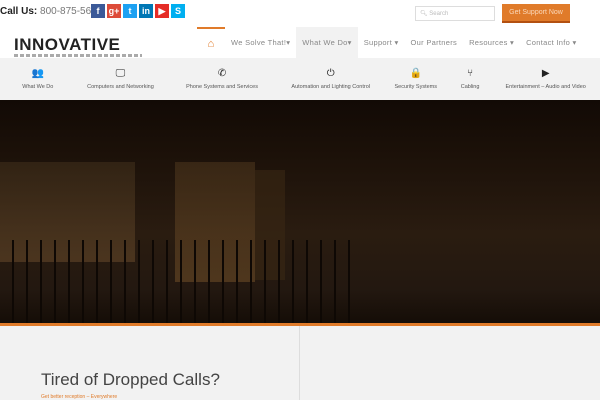 Image resolution: width=600 pixels, height=400 pixels. What do you see at coordinates (536, 13) in the screenshot?
I see `get-support-button: Get Support Now` at bounding box center [536, 13].